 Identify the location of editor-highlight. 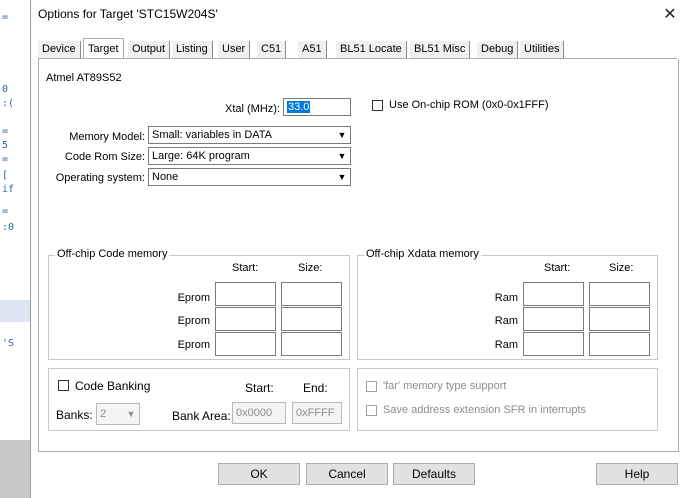
(15, 311).